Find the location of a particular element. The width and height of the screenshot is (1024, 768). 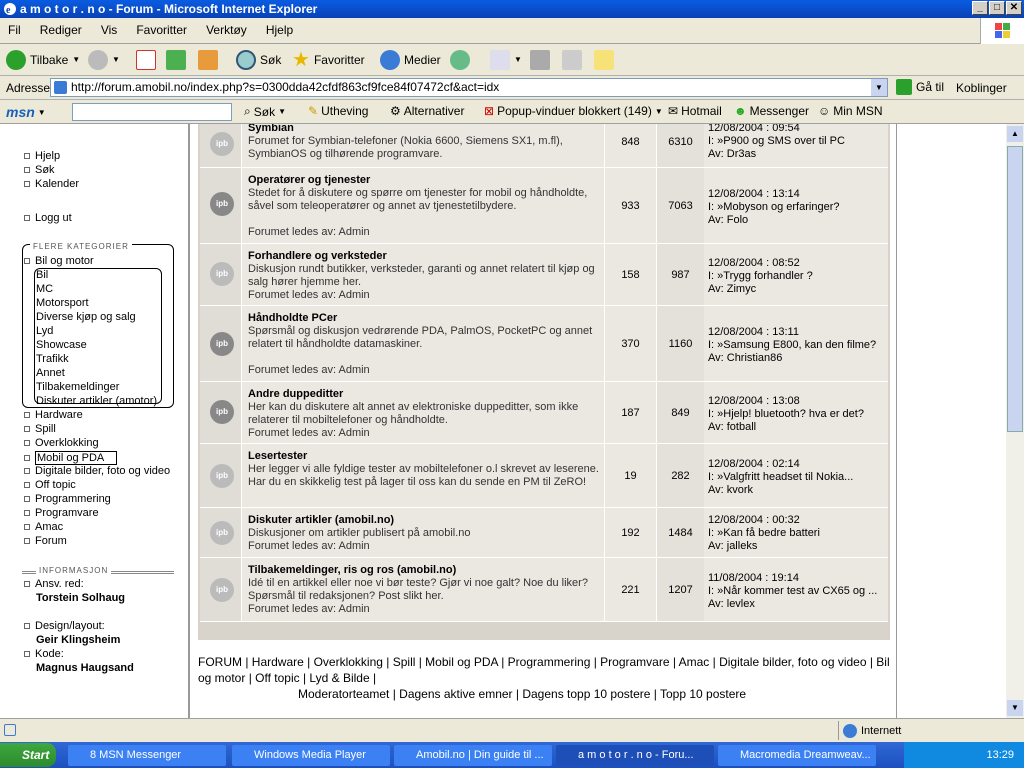

forum-title: Tilbakemeldinger, ris og ros (amobil.no) is located at coordinates (352, 570).